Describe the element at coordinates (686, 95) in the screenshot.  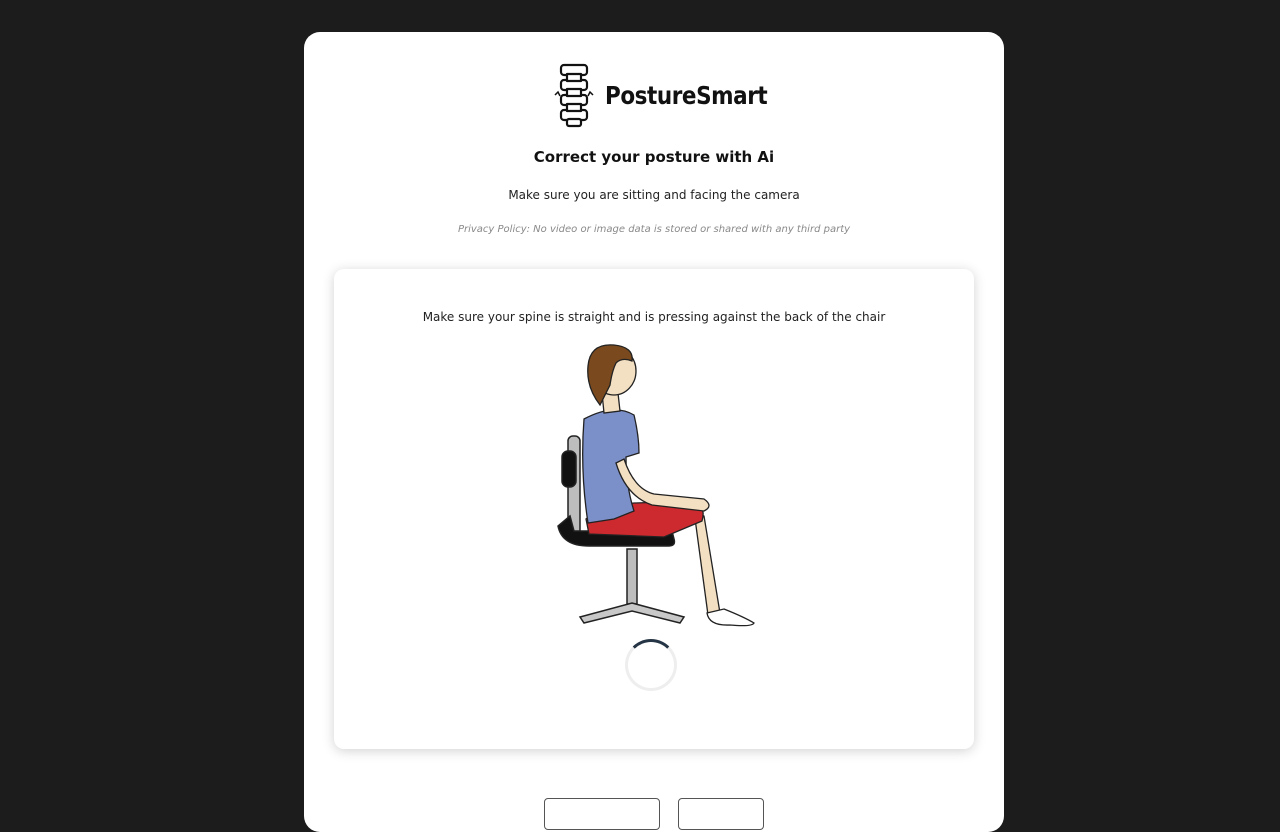
I see `brand-name: PostureSmart` at that location.